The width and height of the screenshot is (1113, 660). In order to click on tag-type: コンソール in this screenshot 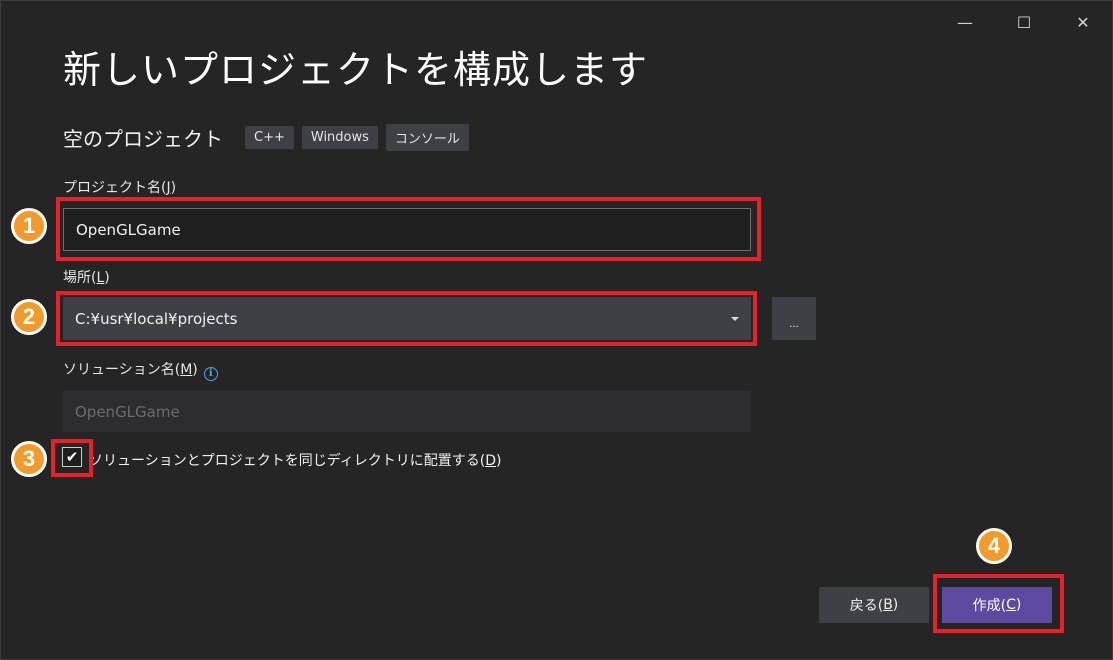, I will do `click(427, 137)`.